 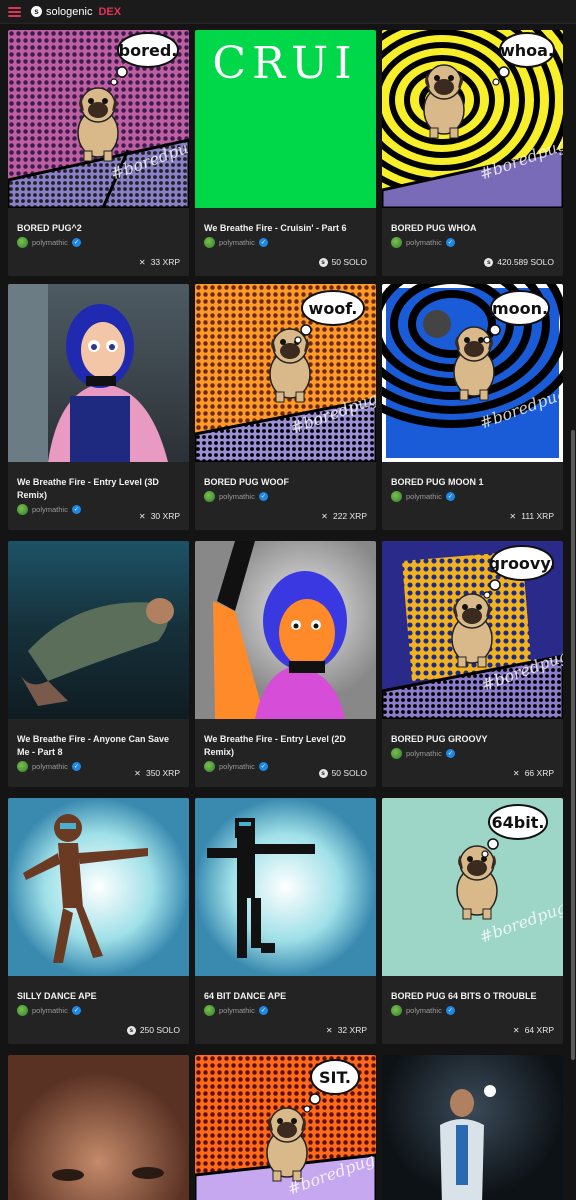 What do you see at coordinates (98, 489) in the screenshot?
I see `nft-title: We Breathe Fire - Entry Level (3D Remix)` at bounding box center [98, 489].